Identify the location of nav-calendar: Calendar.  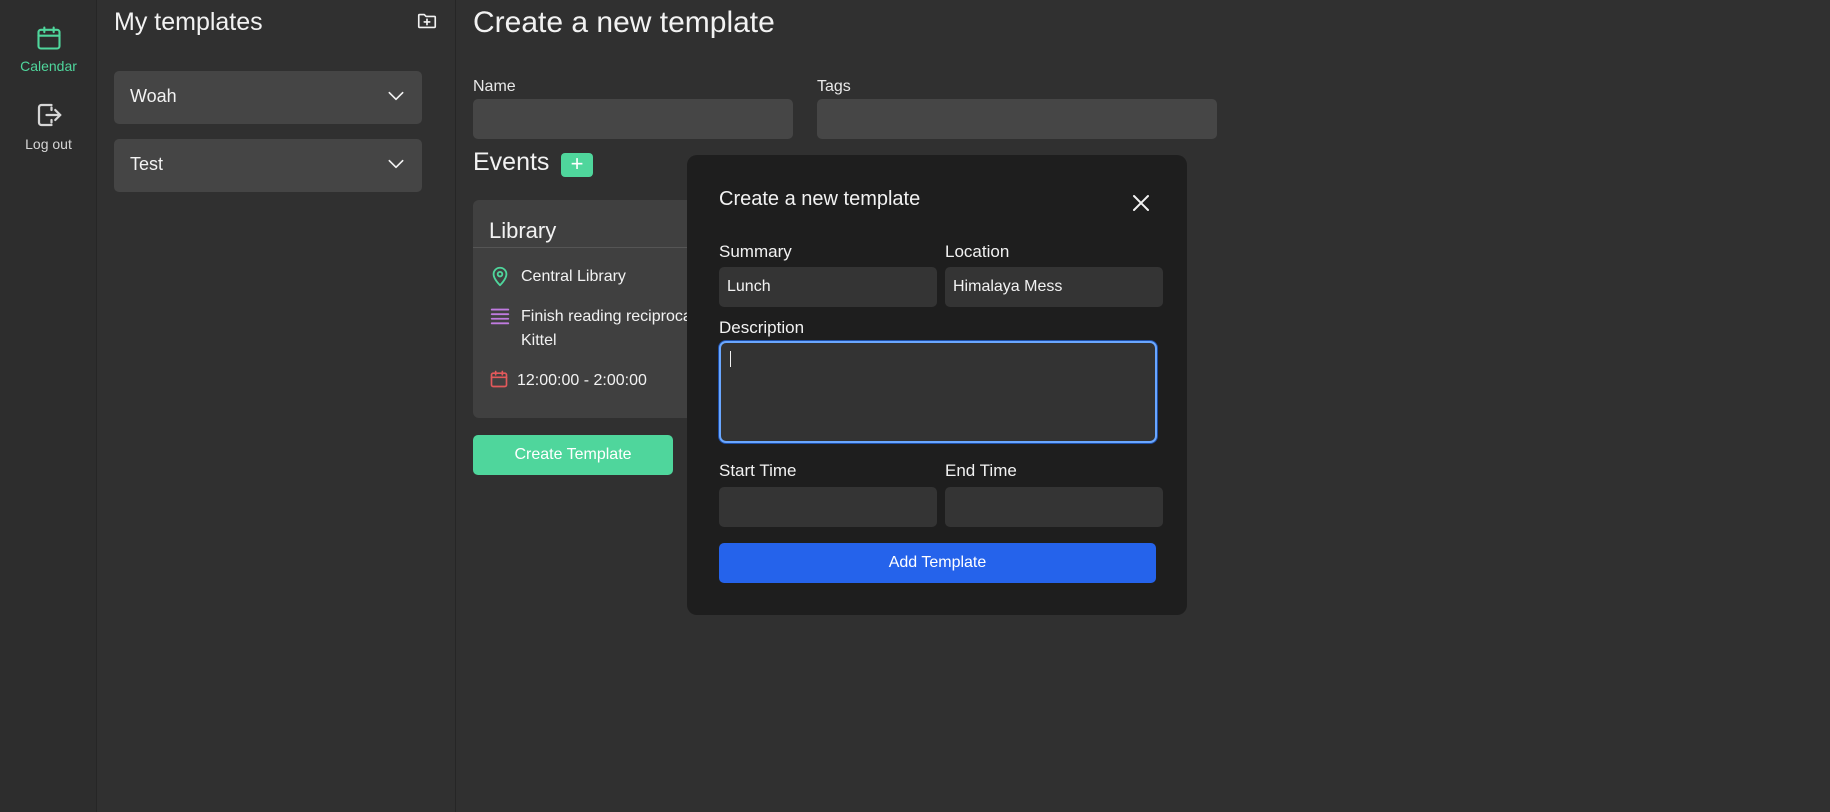
(48, 49).